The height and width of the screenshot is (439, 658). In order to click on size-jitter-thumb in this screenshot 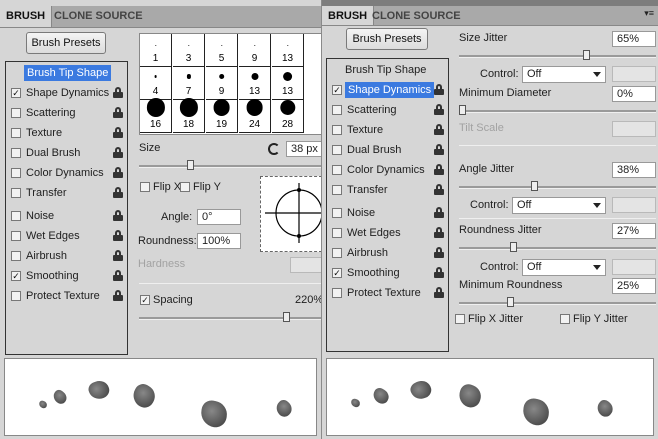, I will do `click(586, 55)`.